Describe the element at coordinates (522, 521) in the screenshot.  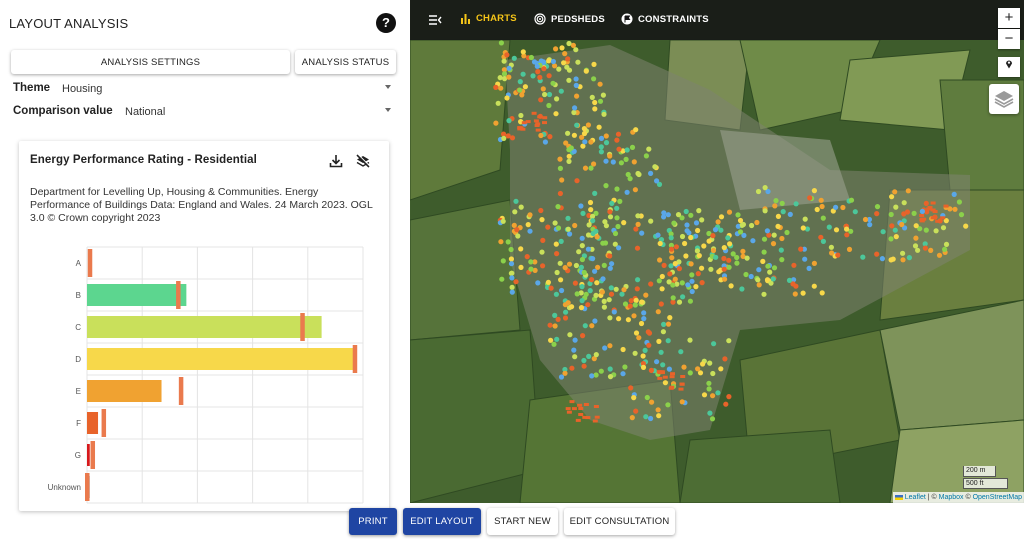
I see `start-new-button: START NEW` at that location.